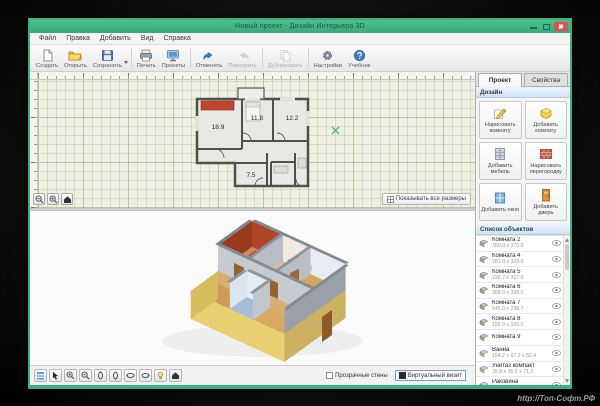 This screenshot has height=406, width=600. Describe the element at coordinates (567, 381) in the screenshot. I see `scroll-down-arrow` at that location.